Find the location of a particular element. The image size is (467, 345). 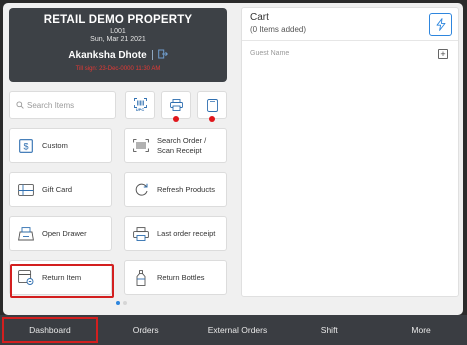

search-order-scan-receipt-button: Search Order / Scan Receipt is located at coordinates (175, 145).